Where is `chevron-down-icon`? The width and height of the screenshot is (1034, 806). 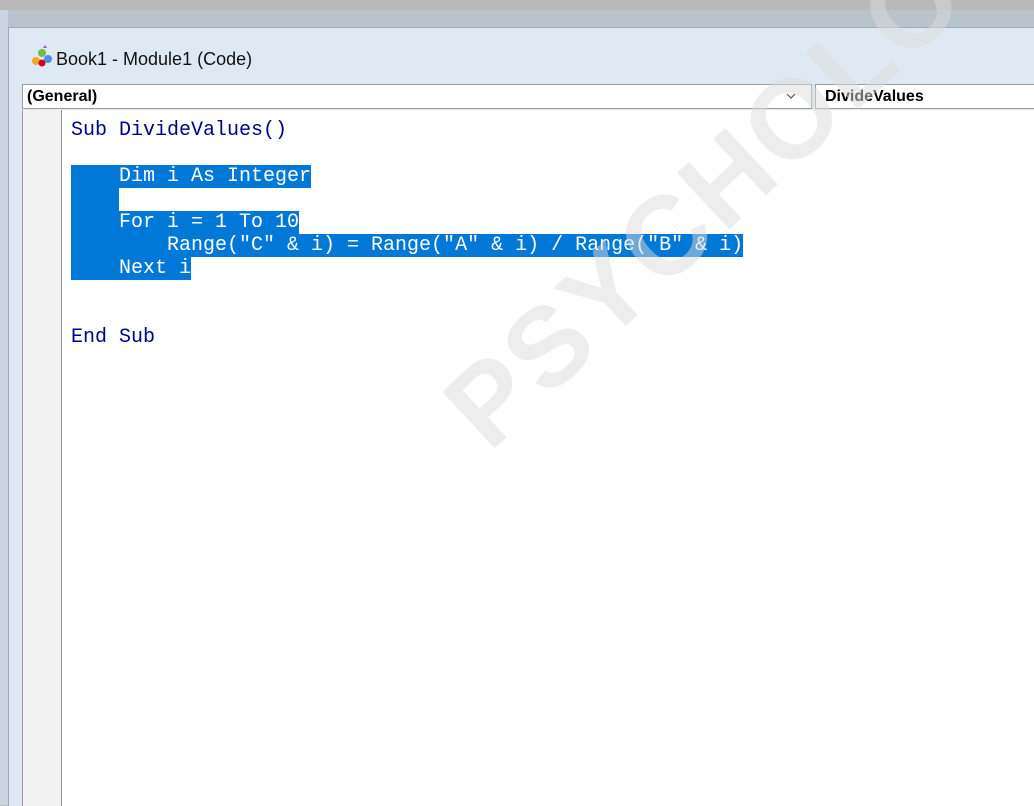
chevron-down-icon is located at coordinates (792, 96).